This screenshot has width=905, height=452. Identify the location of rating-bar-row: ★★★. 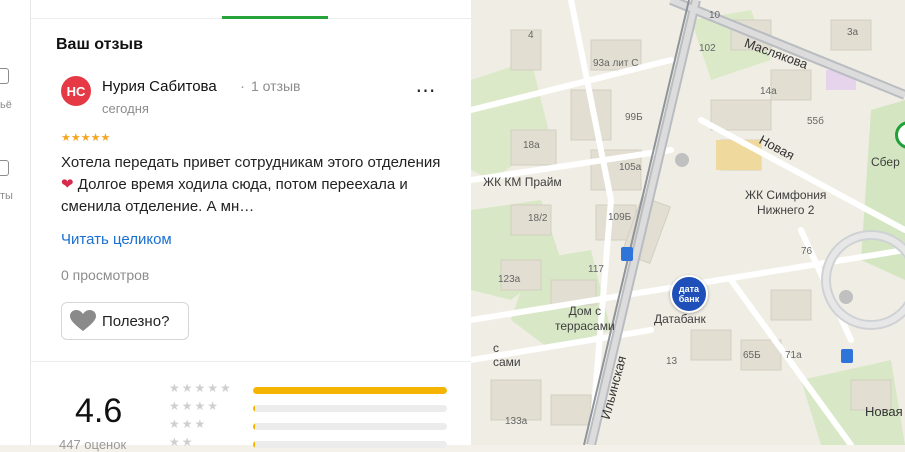
(314, 425).